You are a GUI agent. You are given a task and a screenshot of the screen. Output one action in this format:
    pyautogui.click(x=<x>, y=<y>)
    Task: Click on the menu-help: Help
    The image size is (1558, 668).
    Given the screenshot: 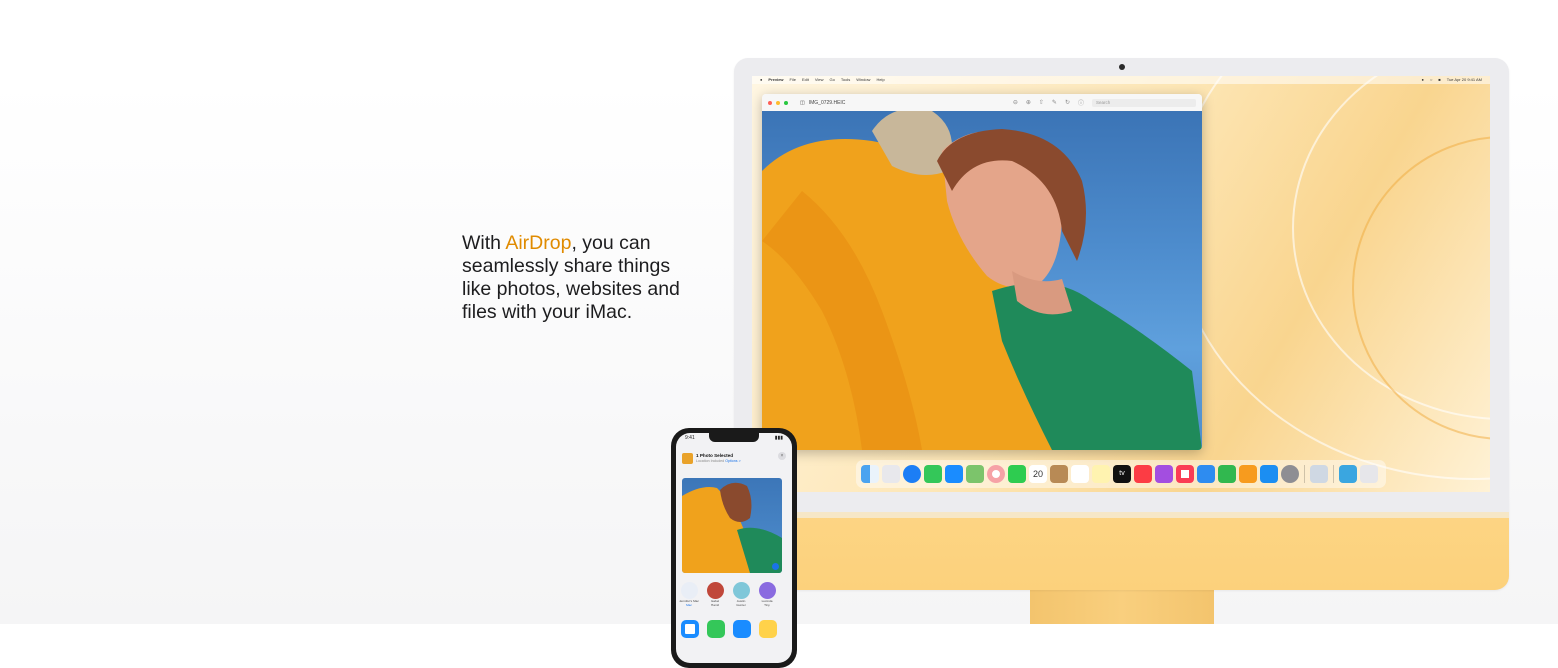 What is the action you would take?
    pyautogui.click(x=880, y=80)
    